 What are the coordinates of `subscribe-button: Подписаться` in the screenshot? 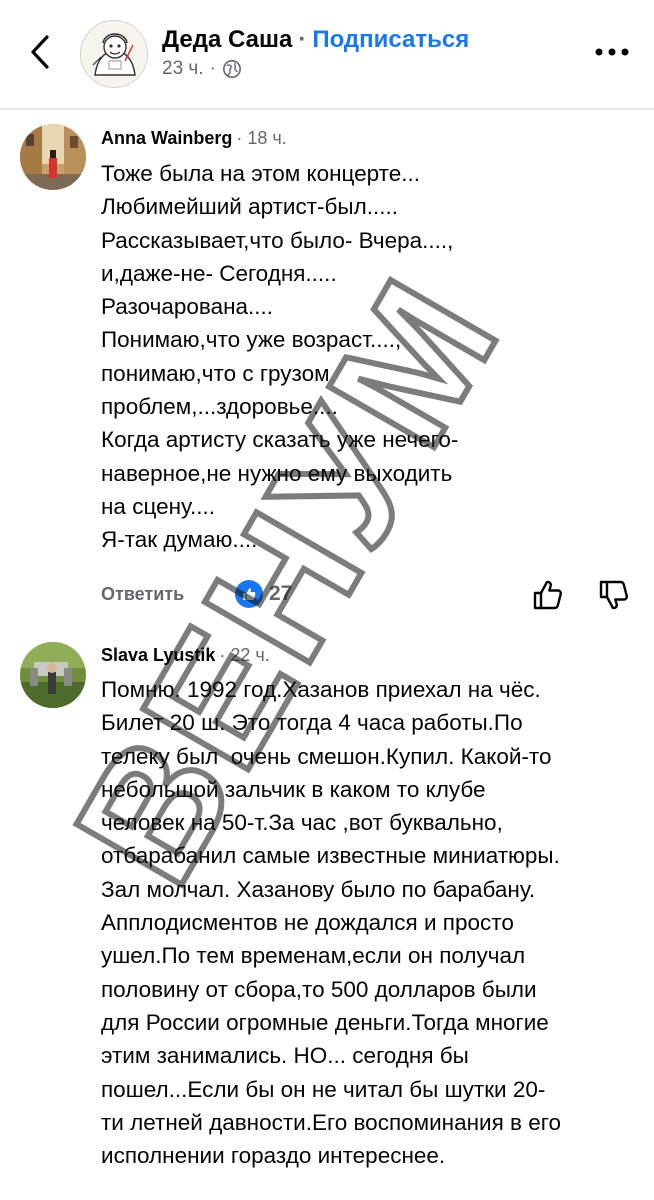 It's located at (390, 39).